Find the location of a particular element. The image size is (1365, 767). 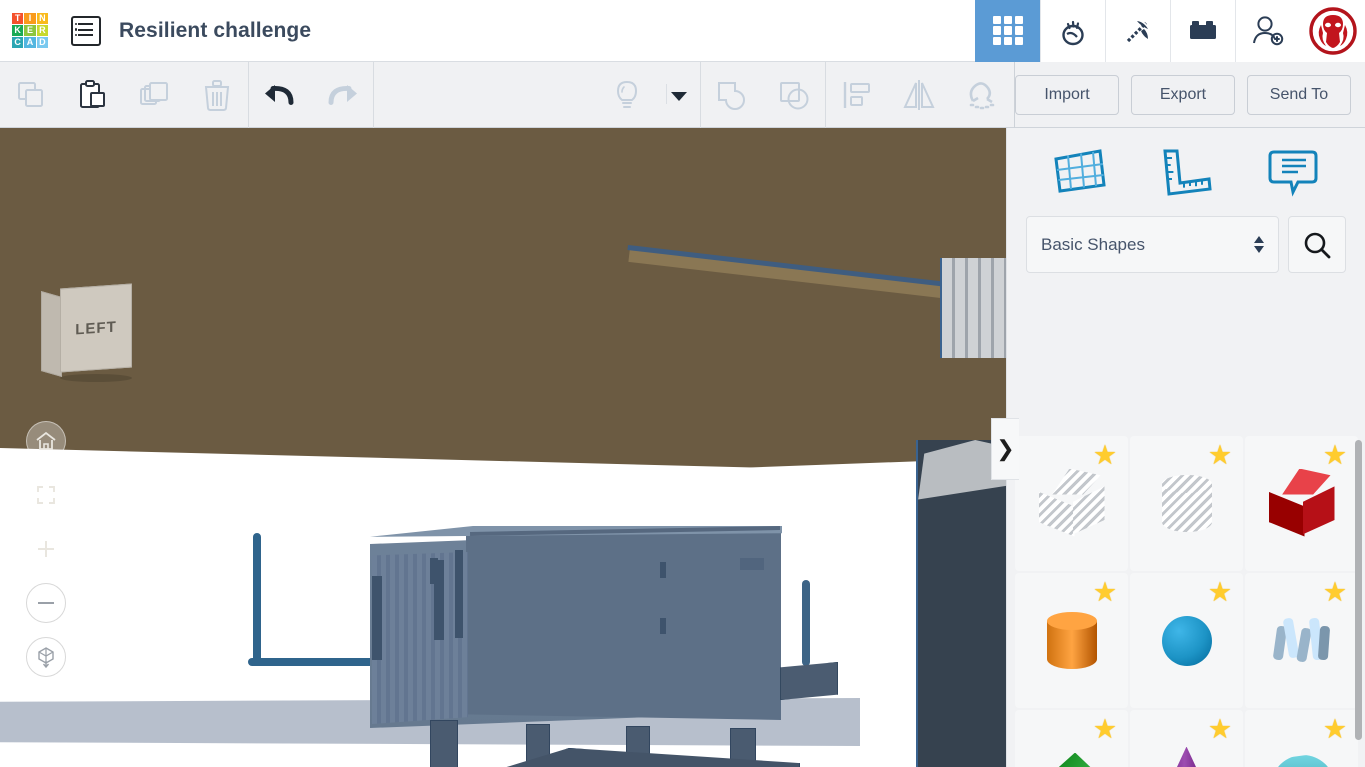

shape-roof: ★ is located at coordinates (1301, 738).